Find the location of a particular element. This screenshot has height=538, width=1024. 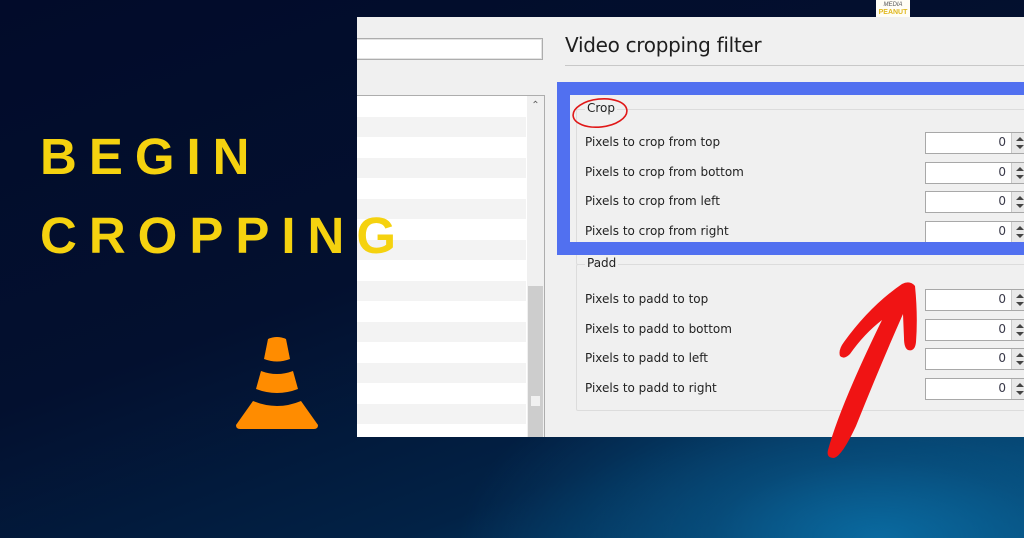

brand-line-1: MEDIA is located at coordinates (893, 5).